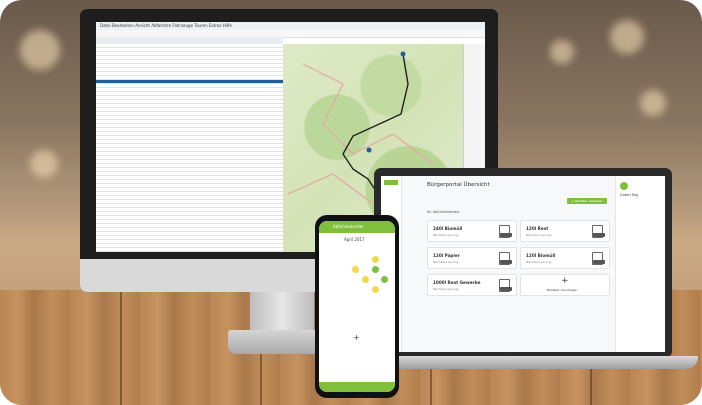  I want to click on card-title: 1000l Rest Gewerbe, so click(457, 282).